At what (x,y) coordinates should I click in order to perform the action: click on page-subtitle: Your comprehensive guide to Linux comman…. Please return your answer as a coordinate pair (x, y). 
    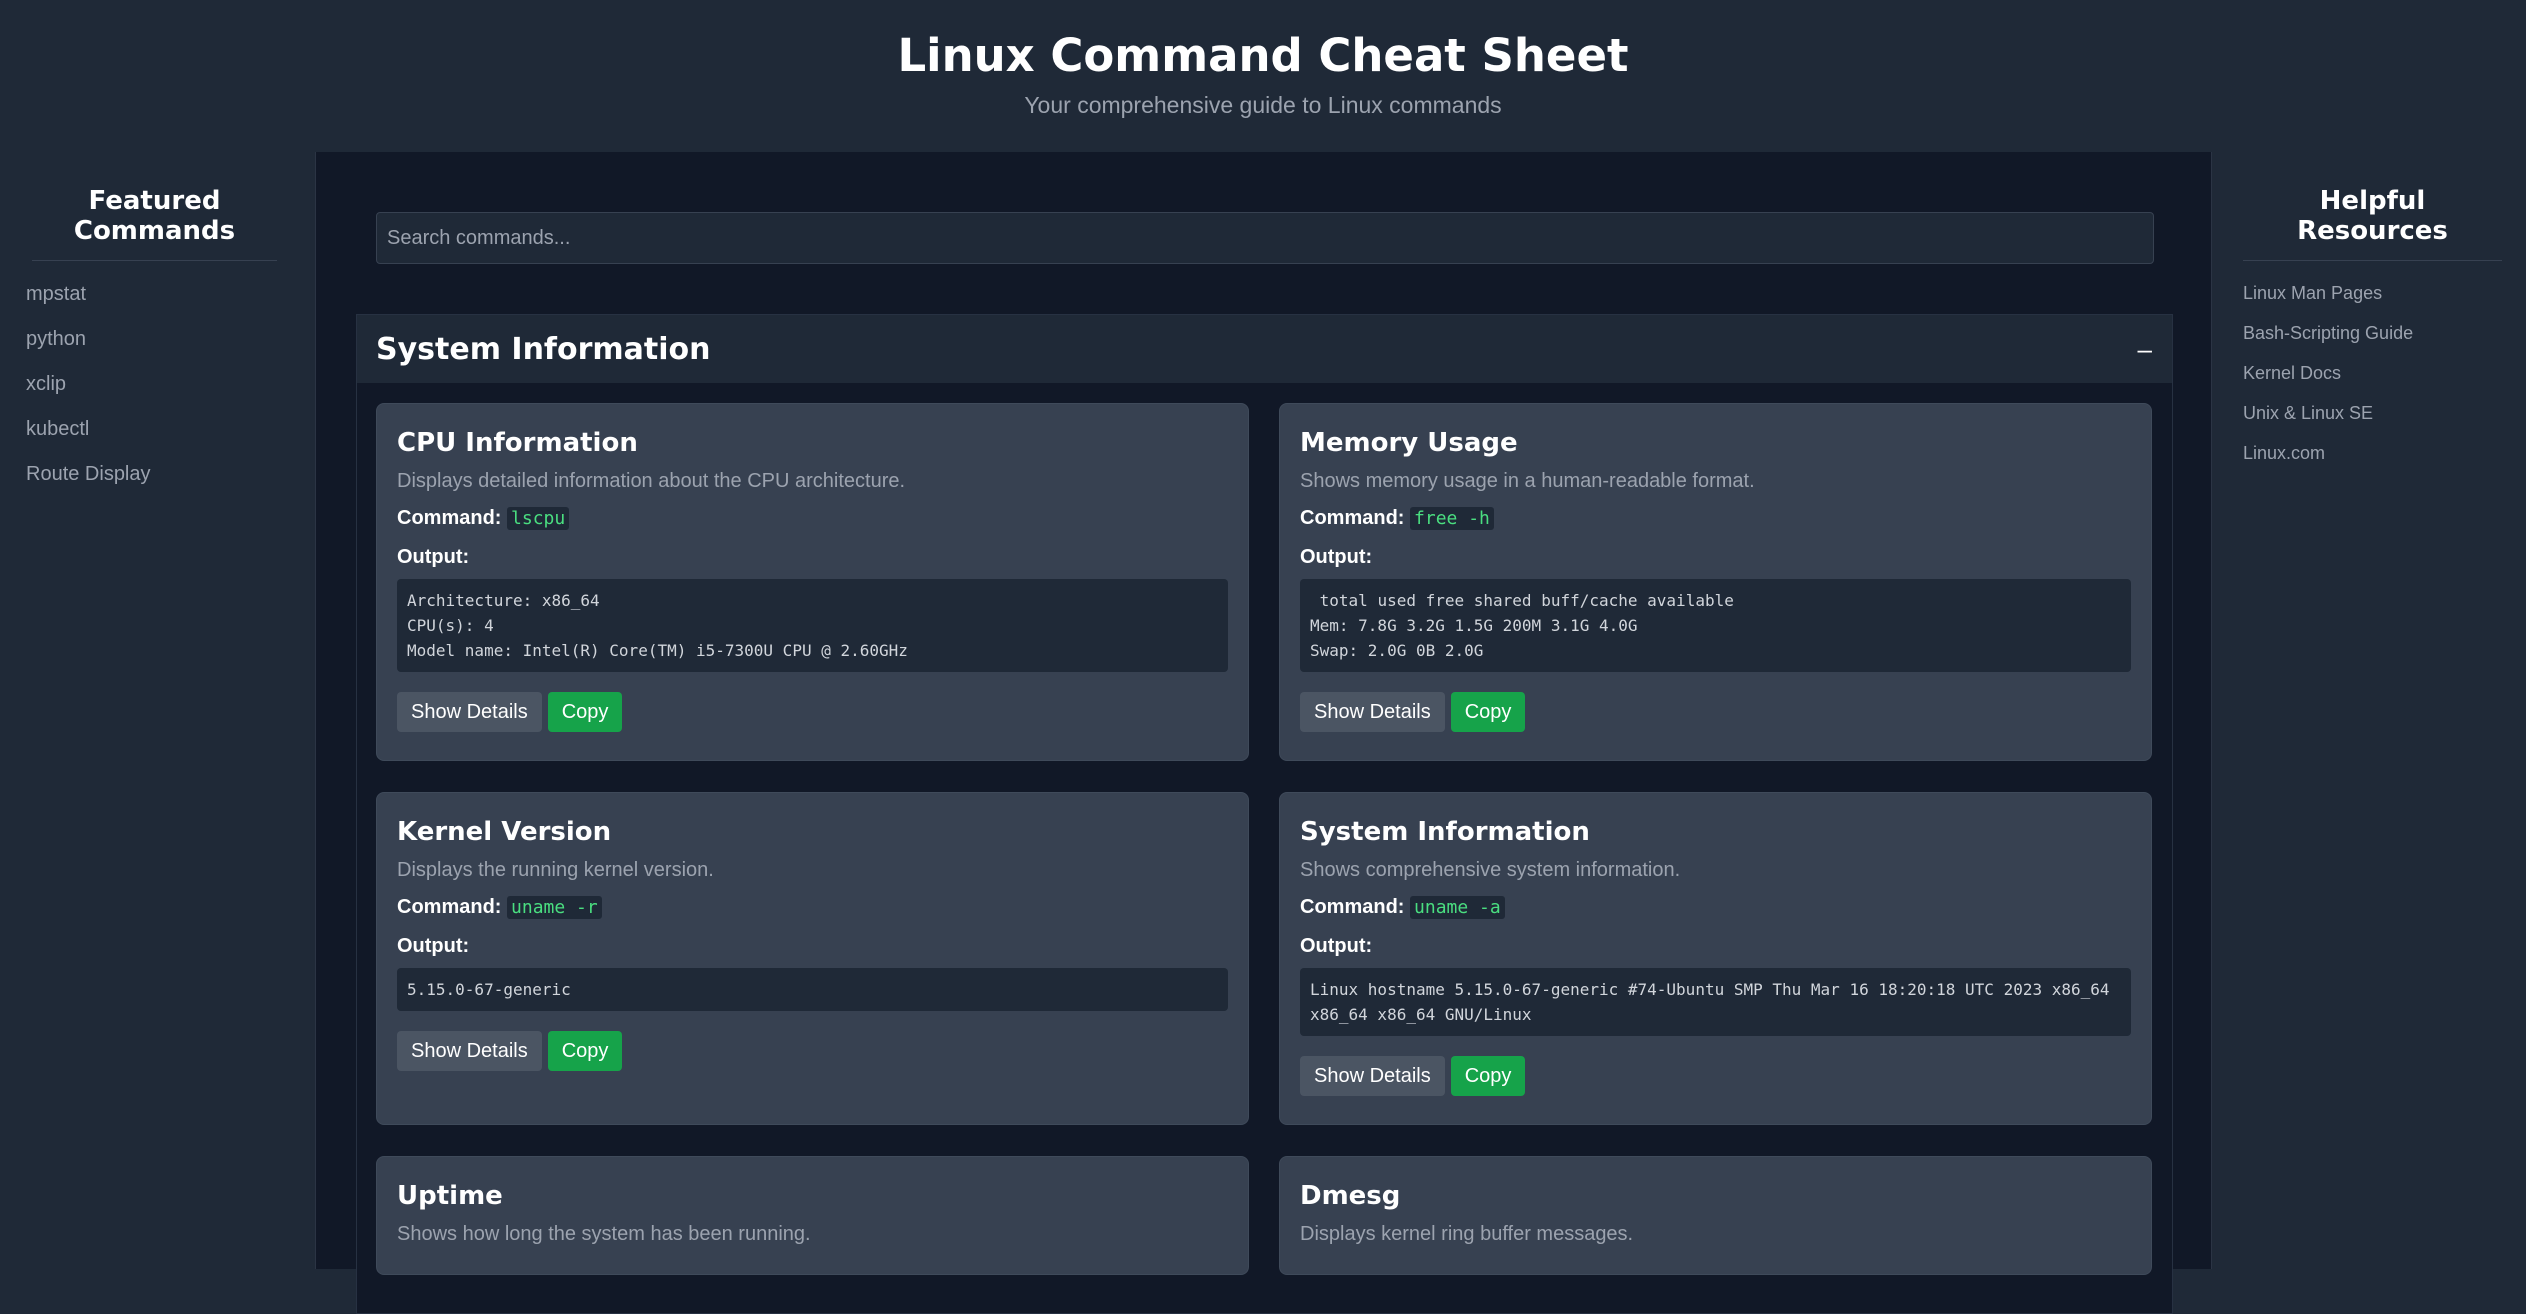
    Looking at the image, I should click on (1263, 105).